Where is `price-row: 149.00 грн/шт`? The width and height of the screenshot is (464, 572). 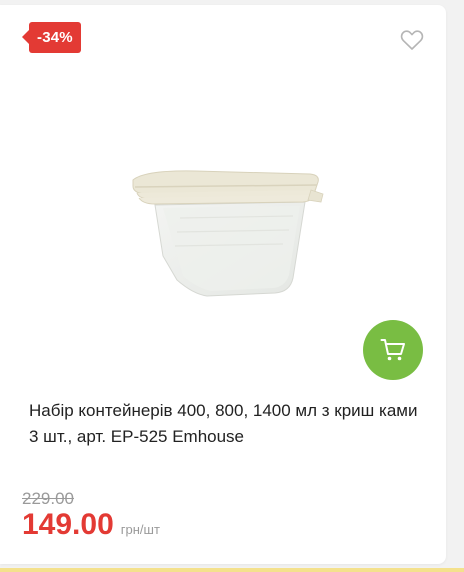 price-row: 149.00 грн/шт is located at coordinates (91, 525).